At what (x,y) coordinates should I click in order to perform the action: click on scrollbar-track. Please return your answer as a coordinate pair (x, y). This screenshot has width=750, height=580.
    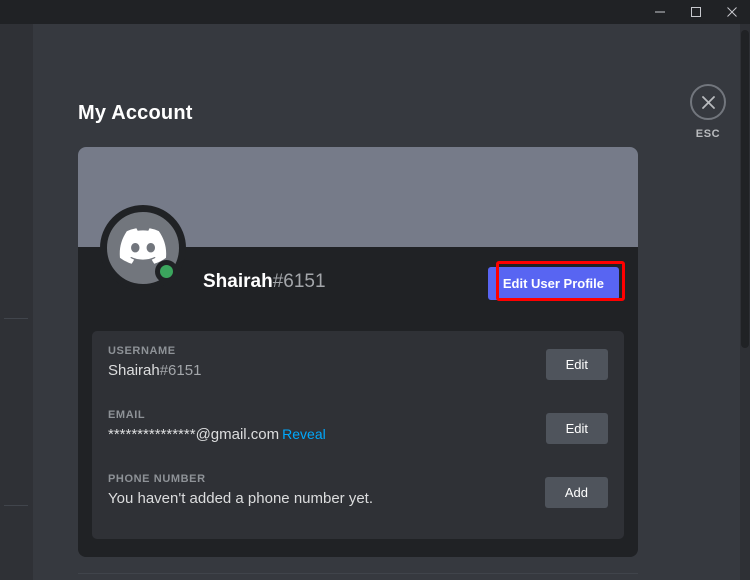
    Looking at the image, I should click on (745, 302).